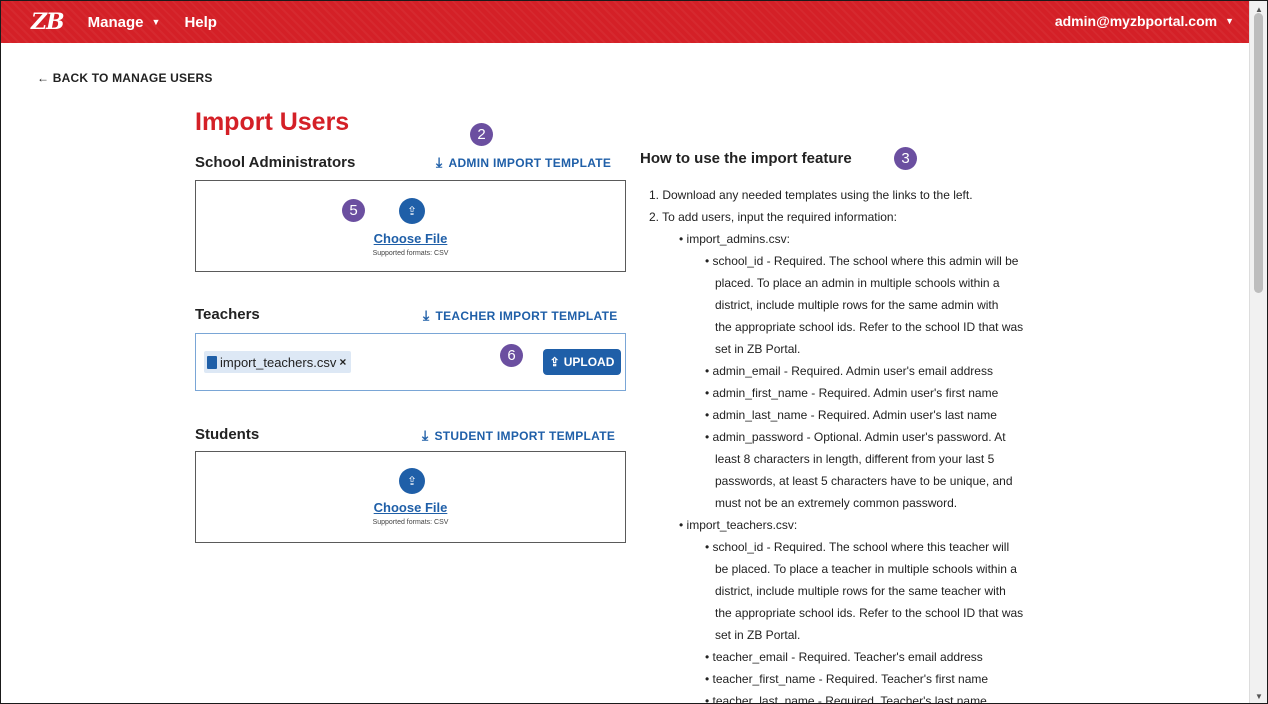 The image size is (1268, 704). I want to click on admins-supported-formats: Supported formats: CSV, so click(410, 253).